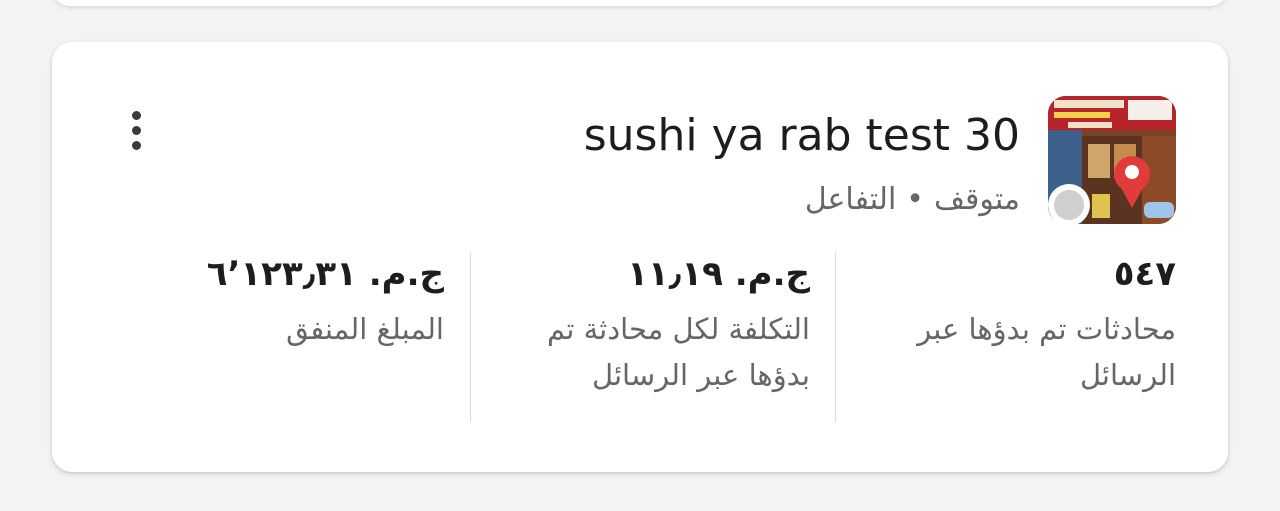 The height and width of the screenshot is (511, 1280). Describe the element at coordinates (284, 301) in the screenshot. I see `metric-amount-spent: ج.م. ٦٬١٢٣٫٣١ المبلغ المنفق` at that location.